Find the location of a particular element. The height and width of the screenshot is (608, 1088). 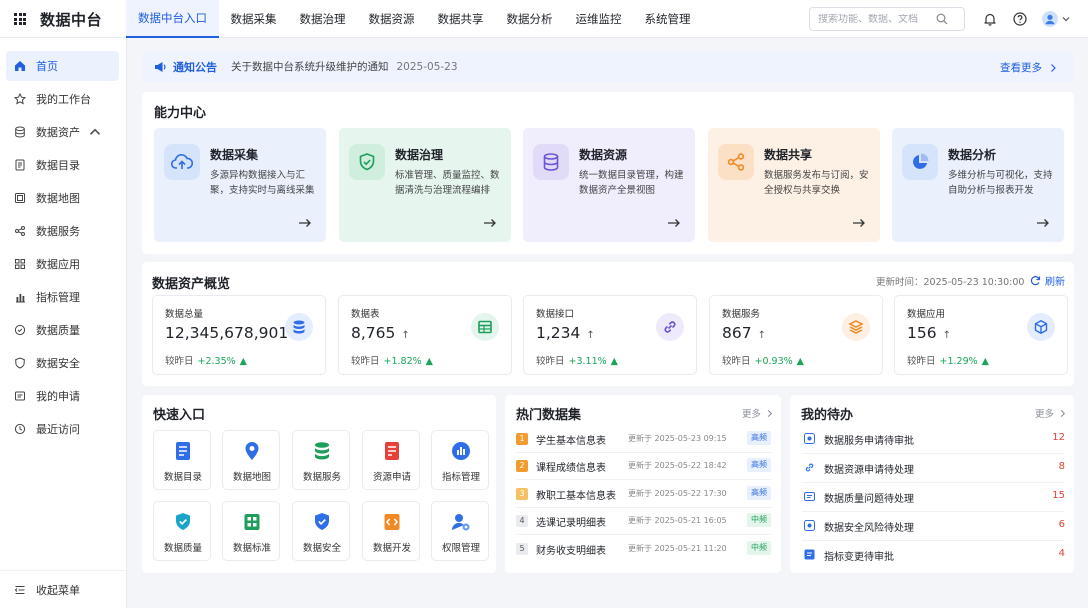

sidebar-item-data-services: 数据服务 is located at coordinates (62, 231).